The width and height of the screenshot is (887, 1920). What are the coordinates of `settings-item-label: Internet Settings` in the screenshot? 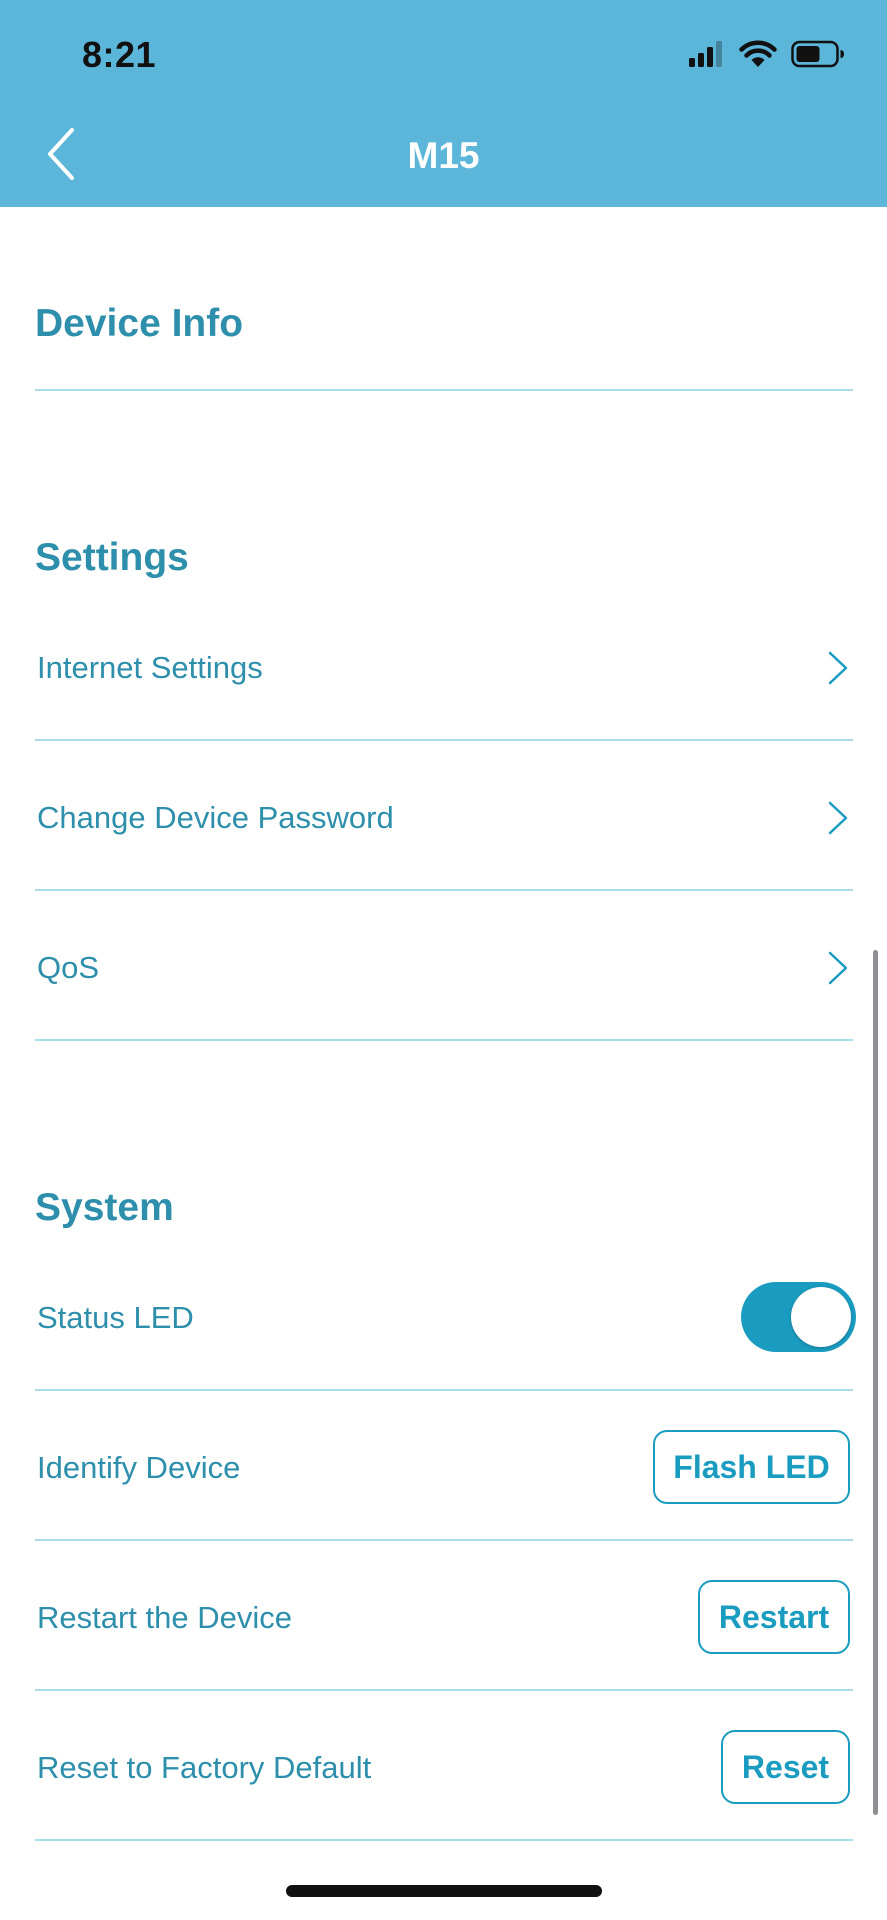 It's located at (150, 667).